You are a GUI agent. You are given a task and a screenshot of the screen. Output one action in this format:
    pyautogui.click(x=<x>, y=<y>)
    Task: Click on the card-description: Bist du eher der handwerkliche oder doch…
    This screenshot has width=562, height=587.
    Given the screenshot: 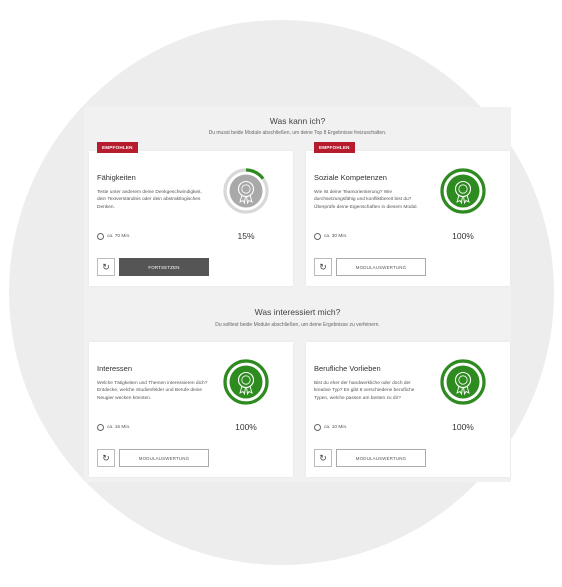 What is the action you would take?
    pyautogui.click(x=364, y=391)
    